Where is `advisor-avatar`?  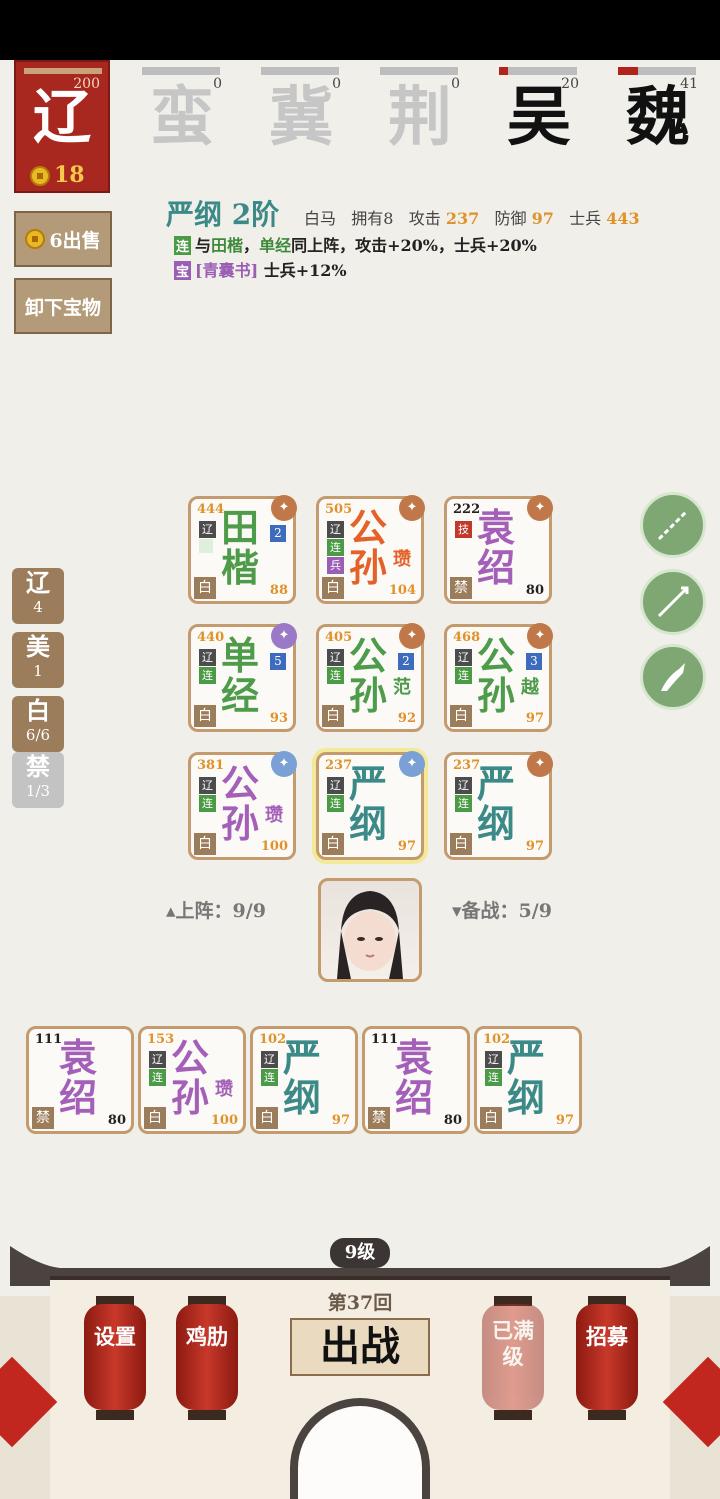 advisor-avatar is located at coordinates (370, 930).